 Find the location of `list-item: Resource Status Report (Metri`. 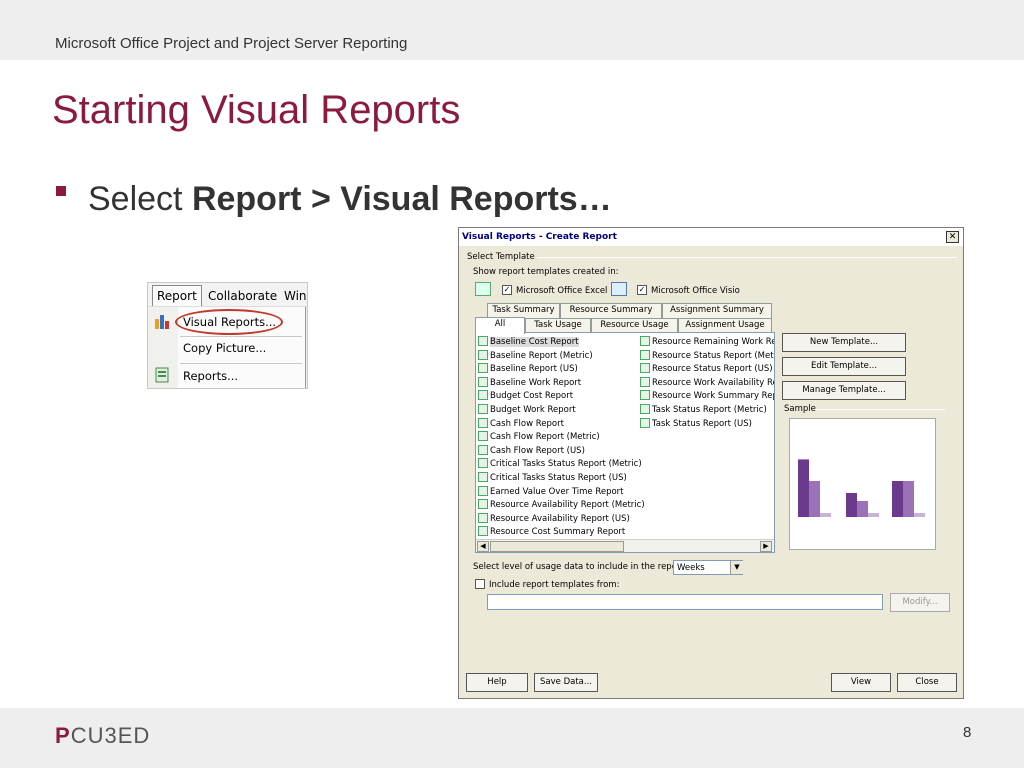

list-item: Resource Status Report (Metri is located at coordinates (707, 356).